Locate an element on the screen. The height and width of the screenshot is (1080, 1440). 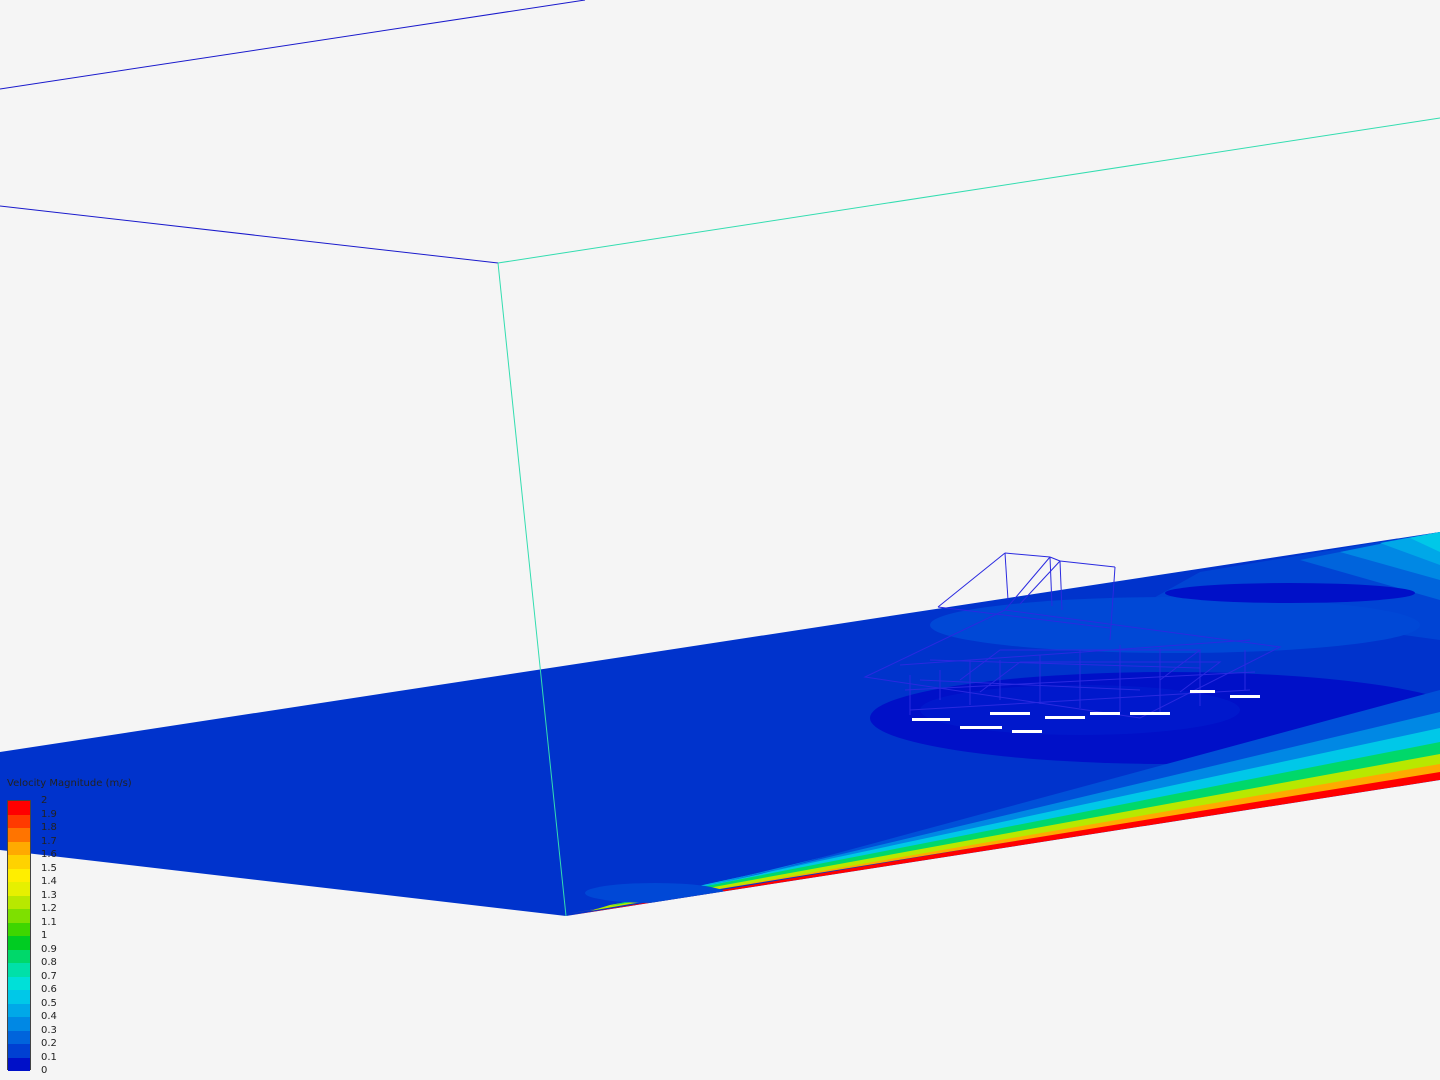
legend-tick-label: 1.6 is located at coordinates (49, 854).